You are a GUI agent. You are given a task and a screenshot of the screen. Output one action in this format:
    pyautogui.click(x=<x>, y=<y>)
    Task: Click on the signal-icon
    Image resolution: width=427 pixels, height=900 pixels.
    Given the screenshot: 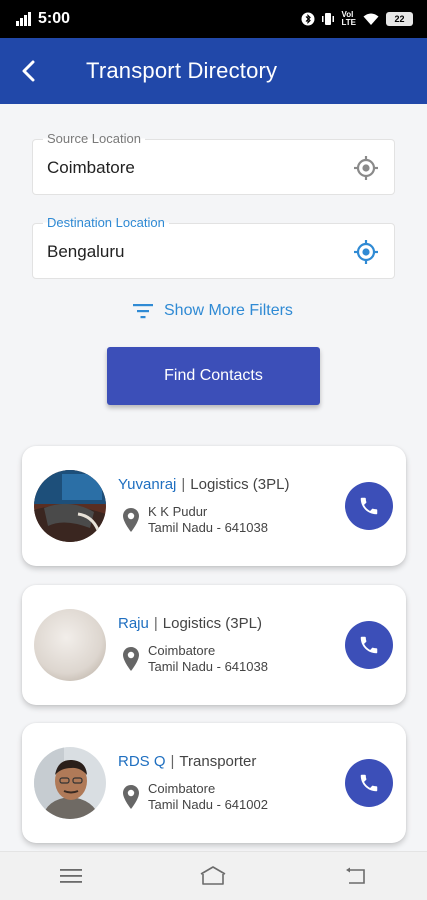 What is the action you would take?
    pyautogui.click(x=23, y=19)
    